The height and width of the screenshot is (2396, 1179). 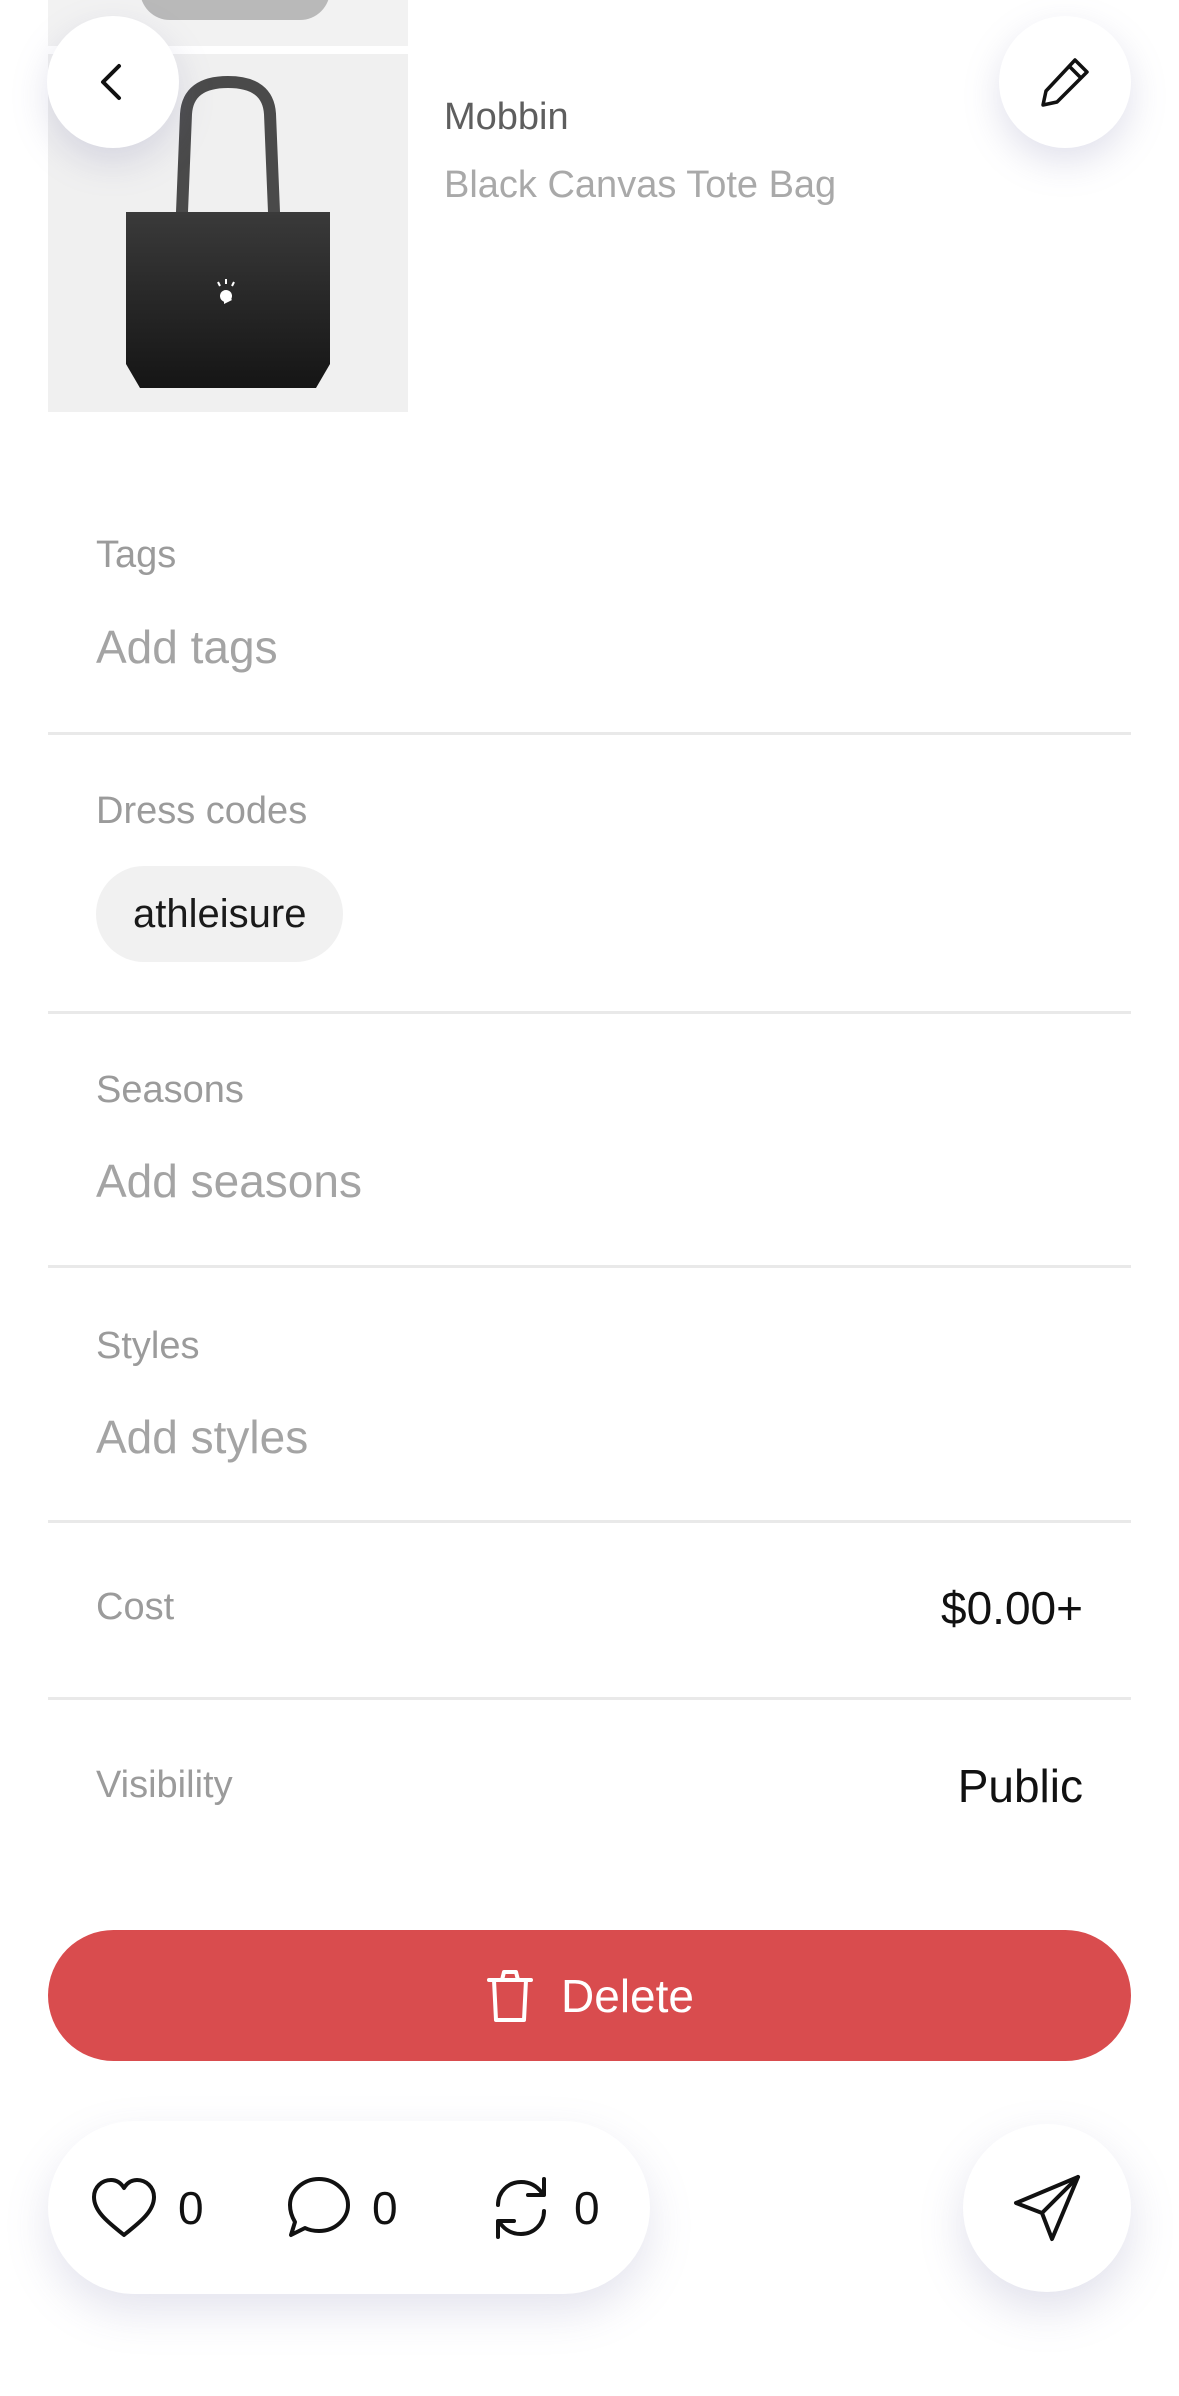 I want to click on like-count: 0, so click(x=191, y=2207).